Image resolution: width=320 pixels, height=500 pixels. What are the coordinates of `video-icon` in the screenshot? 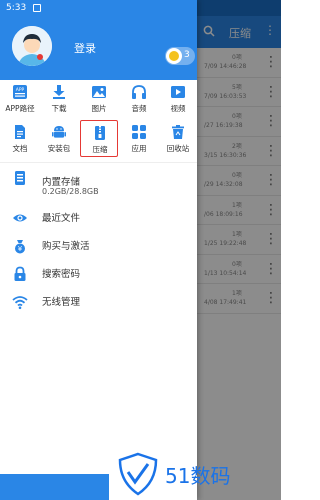 It's located at (178, 92).